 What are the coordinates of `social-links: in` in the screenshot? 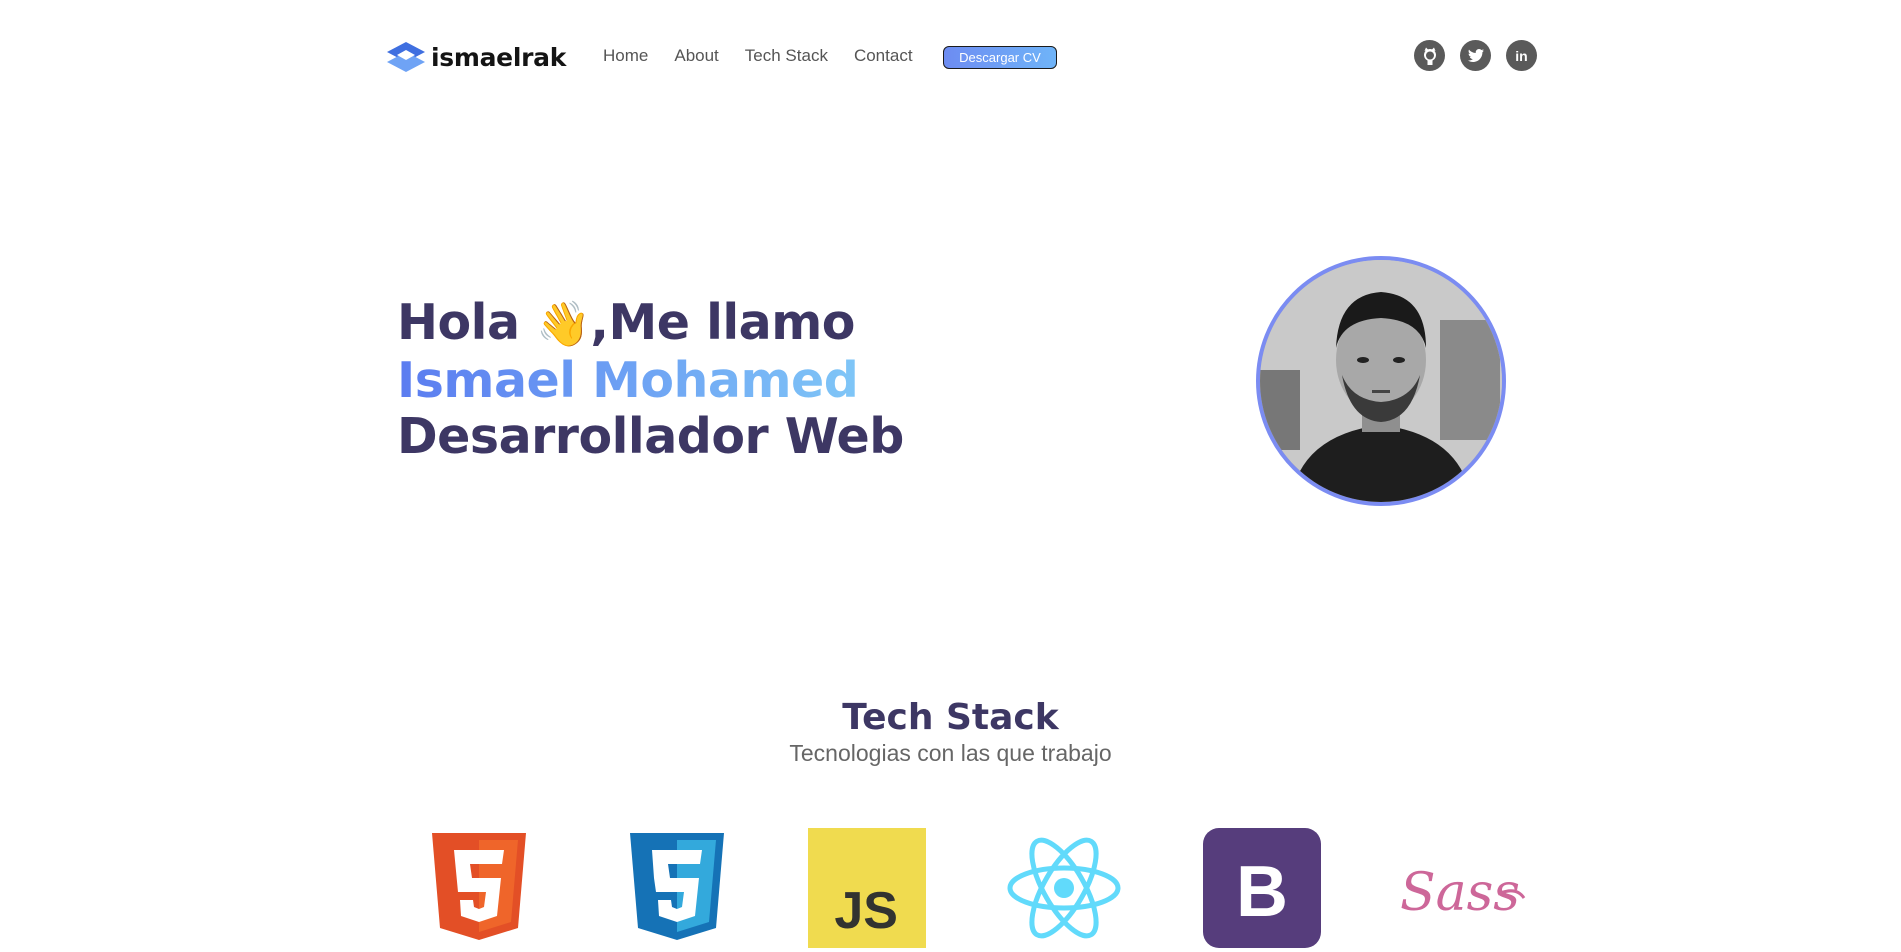 It's located at (1483, 55).